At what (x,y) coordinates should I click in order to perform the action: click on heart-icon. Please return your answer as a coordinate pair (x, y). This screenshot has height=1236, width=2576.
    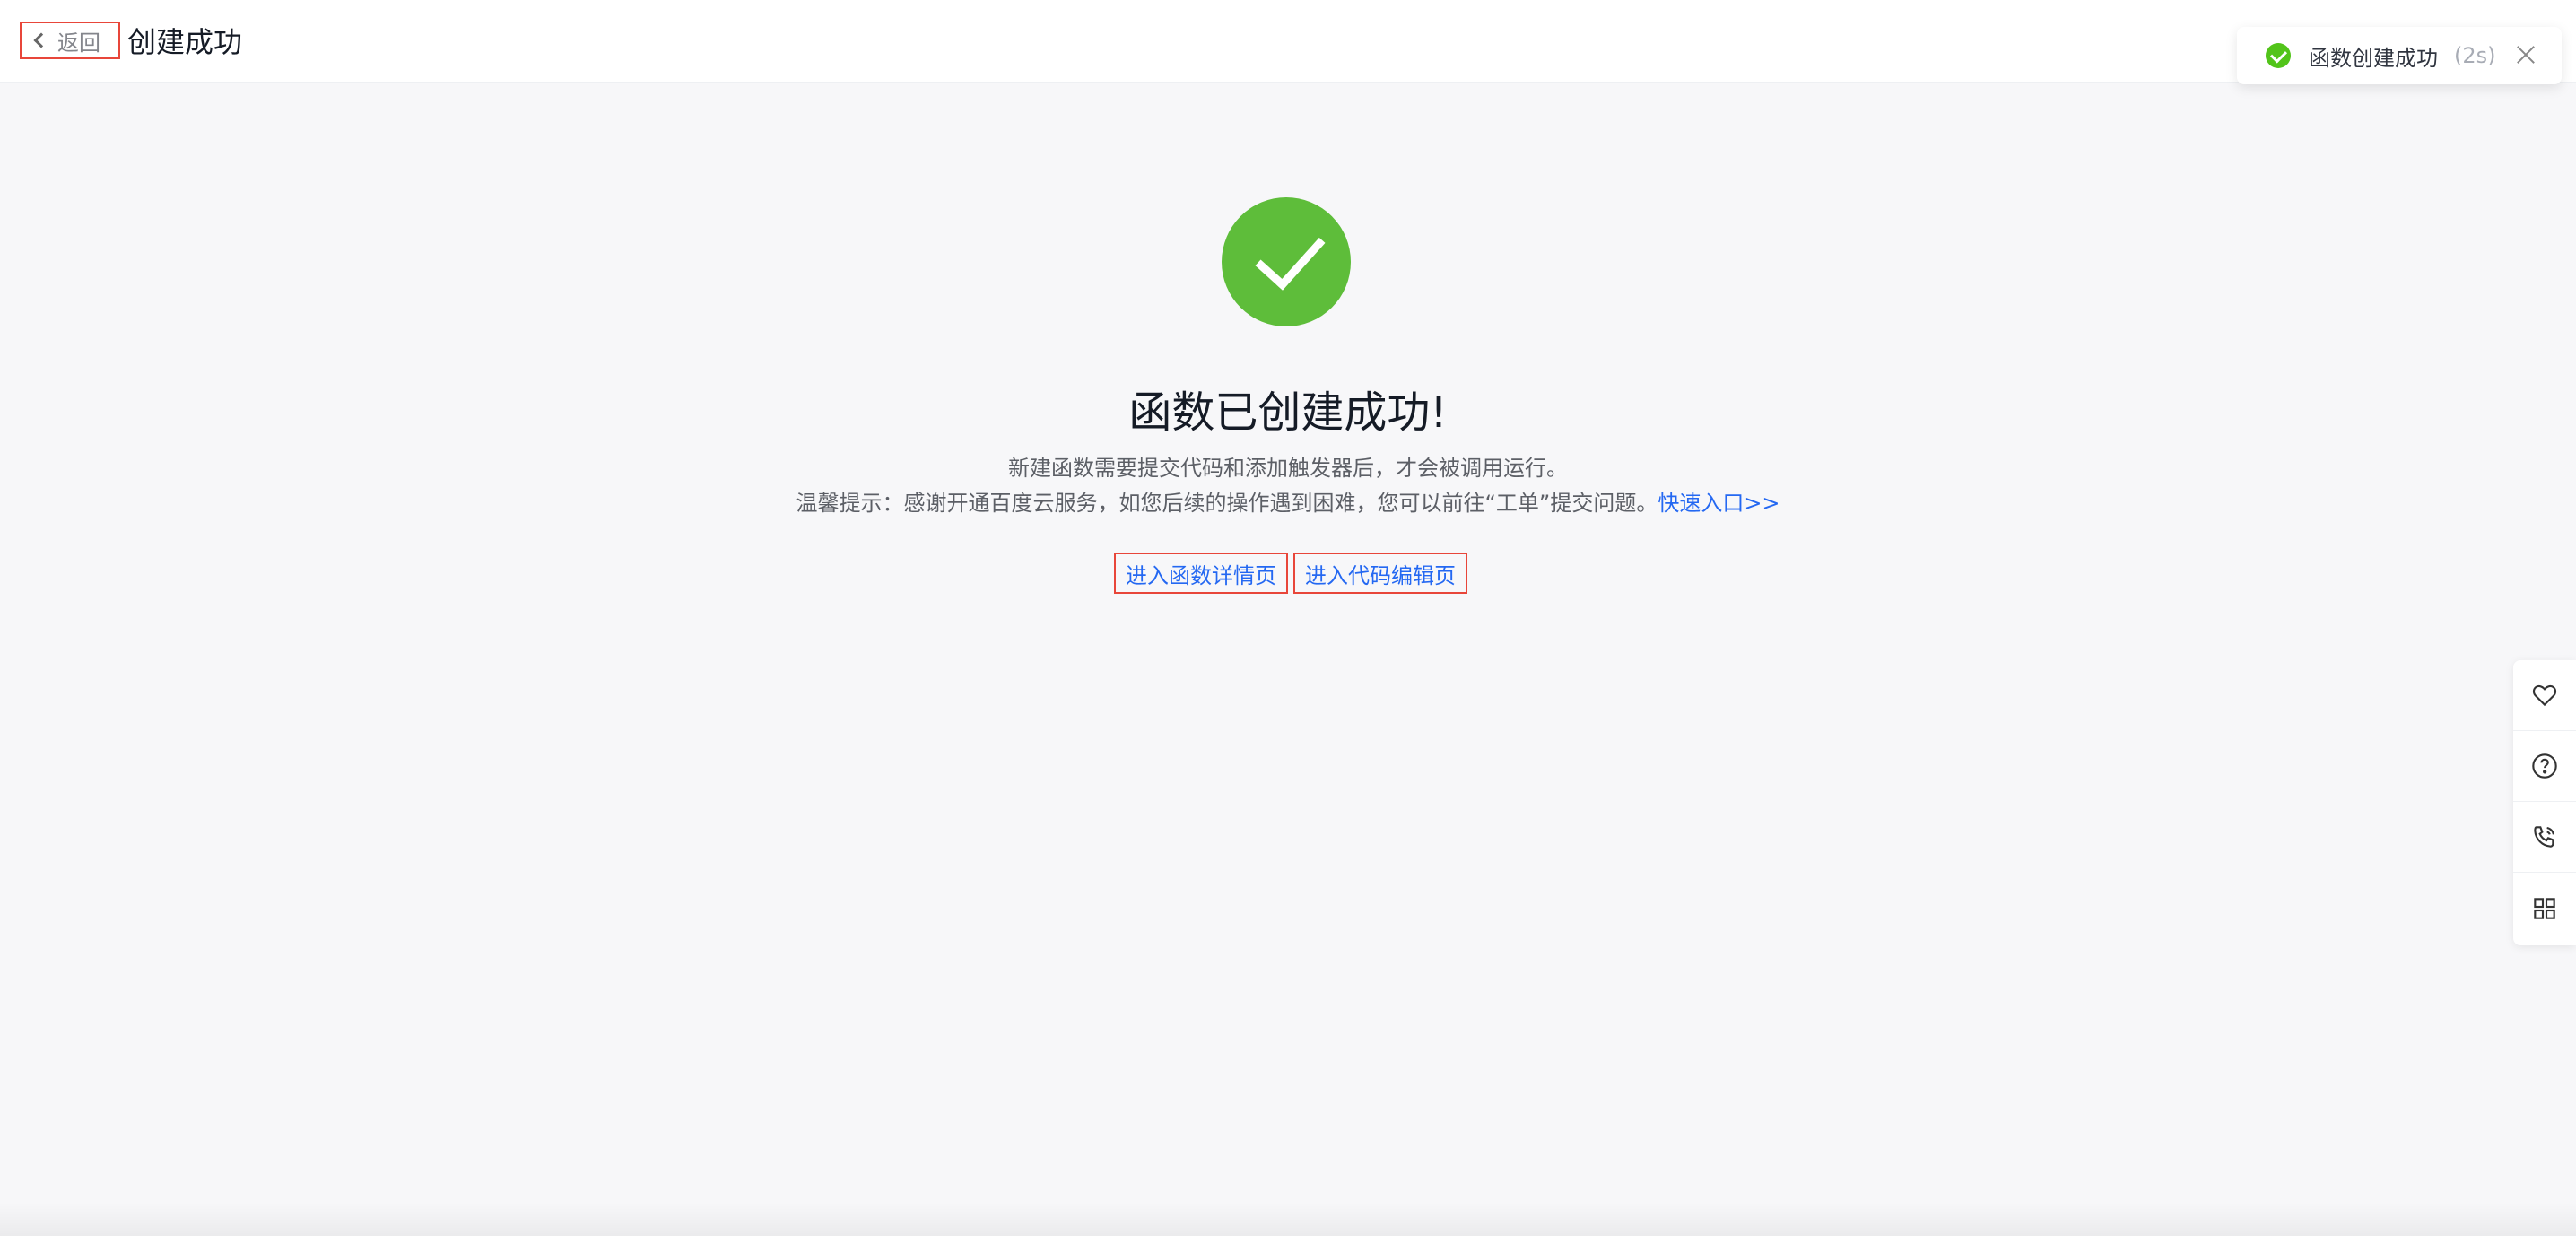
    Looking at the image, I should click on (2544, 696).